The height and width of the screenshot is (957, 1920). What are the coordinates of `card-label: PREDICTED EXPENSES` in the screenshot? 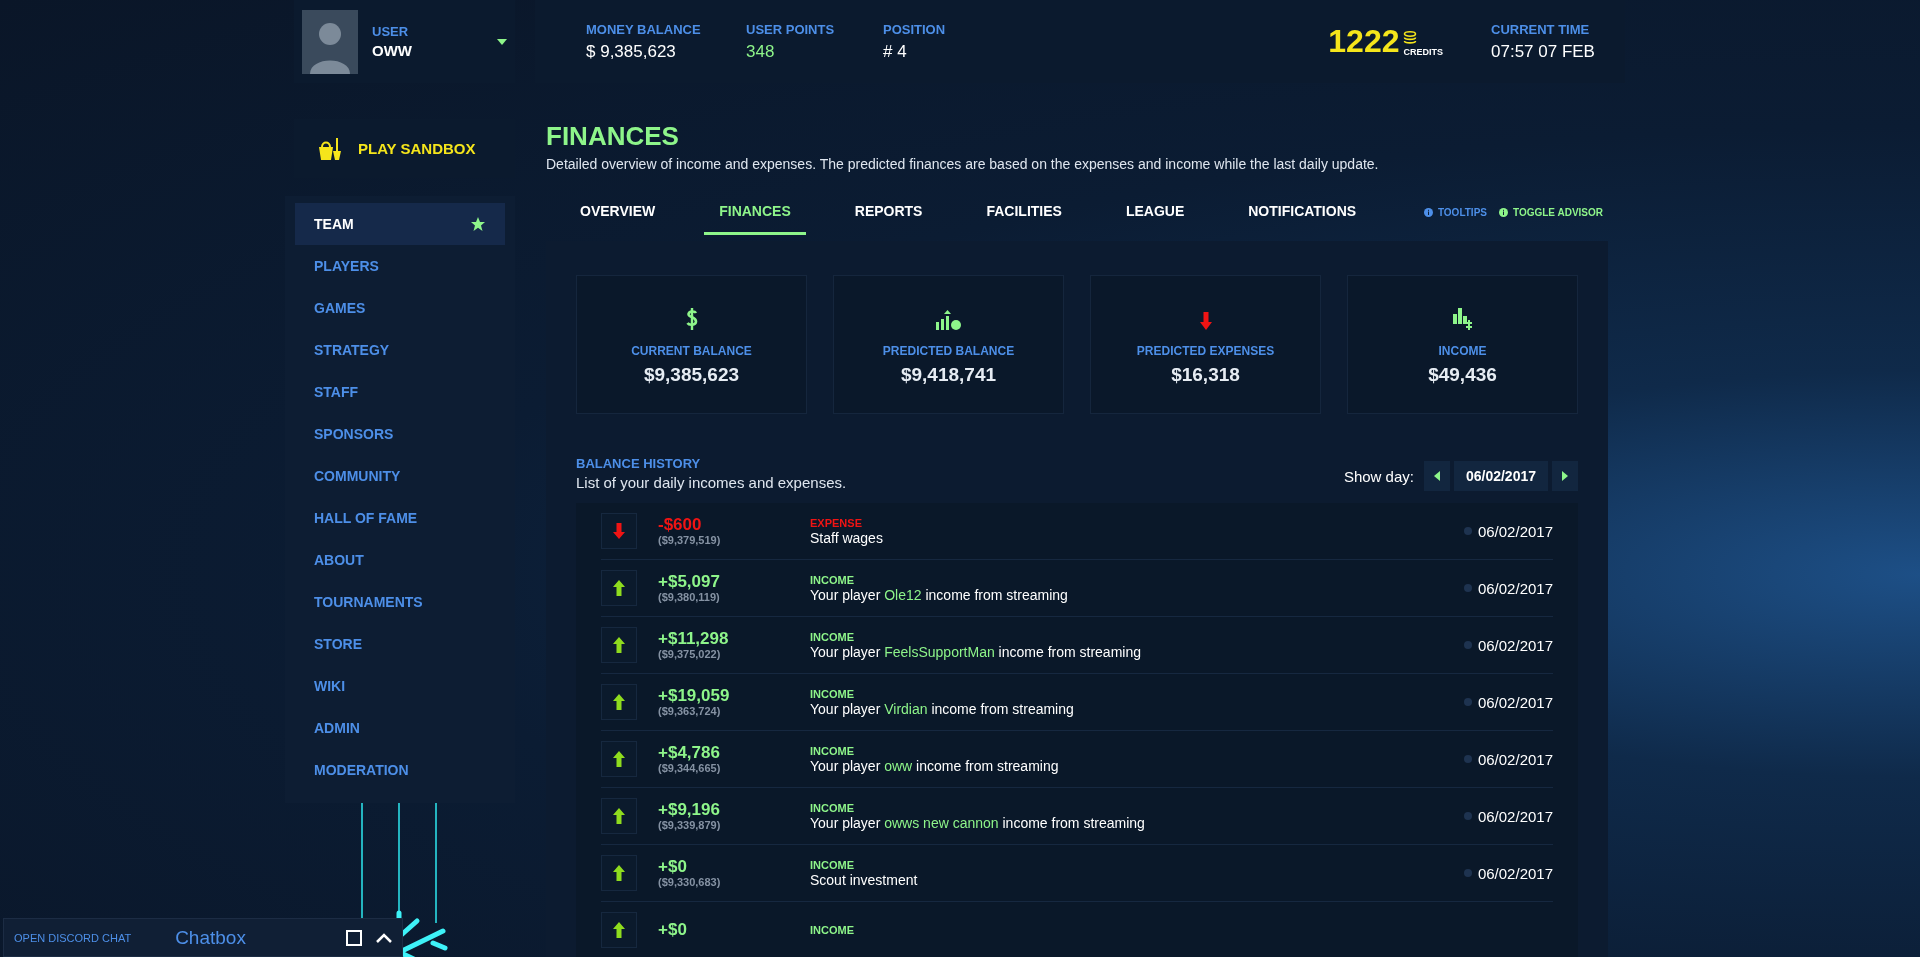 It's located at (1205, 350).